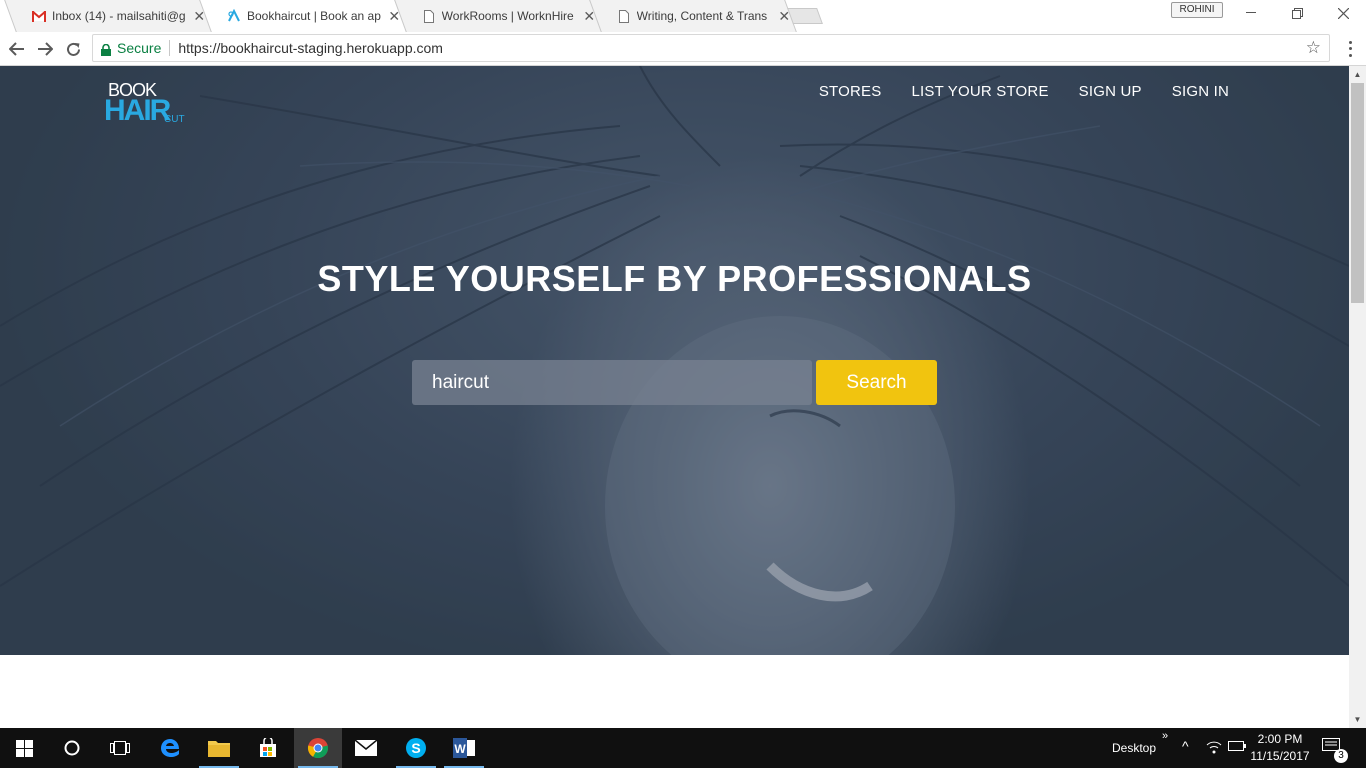 This screenshot has width=1366, height=768. I want to click on tab-bookhaircut: Bookhaircut | Book an ap ✕, so click(303, 16).